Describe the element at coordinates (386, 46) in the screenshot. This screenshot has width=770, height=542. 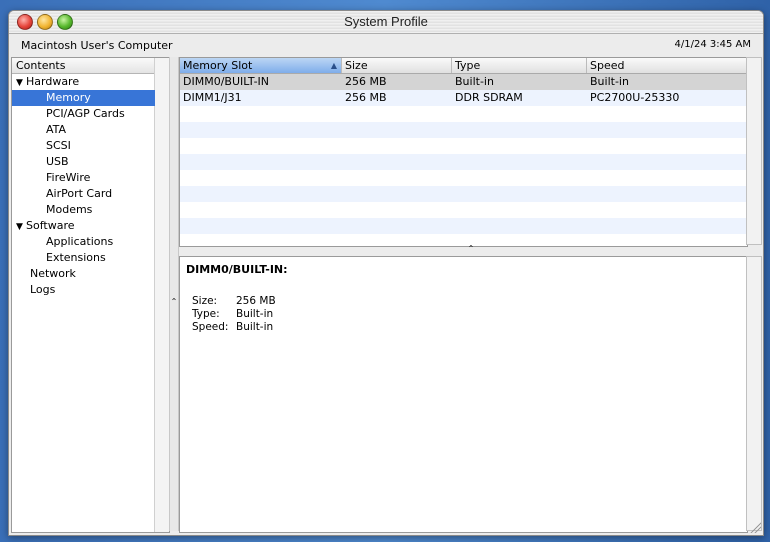
I see `info-bar: Macintosh User's Computer 4/1/24 3:45 AM` at that location.